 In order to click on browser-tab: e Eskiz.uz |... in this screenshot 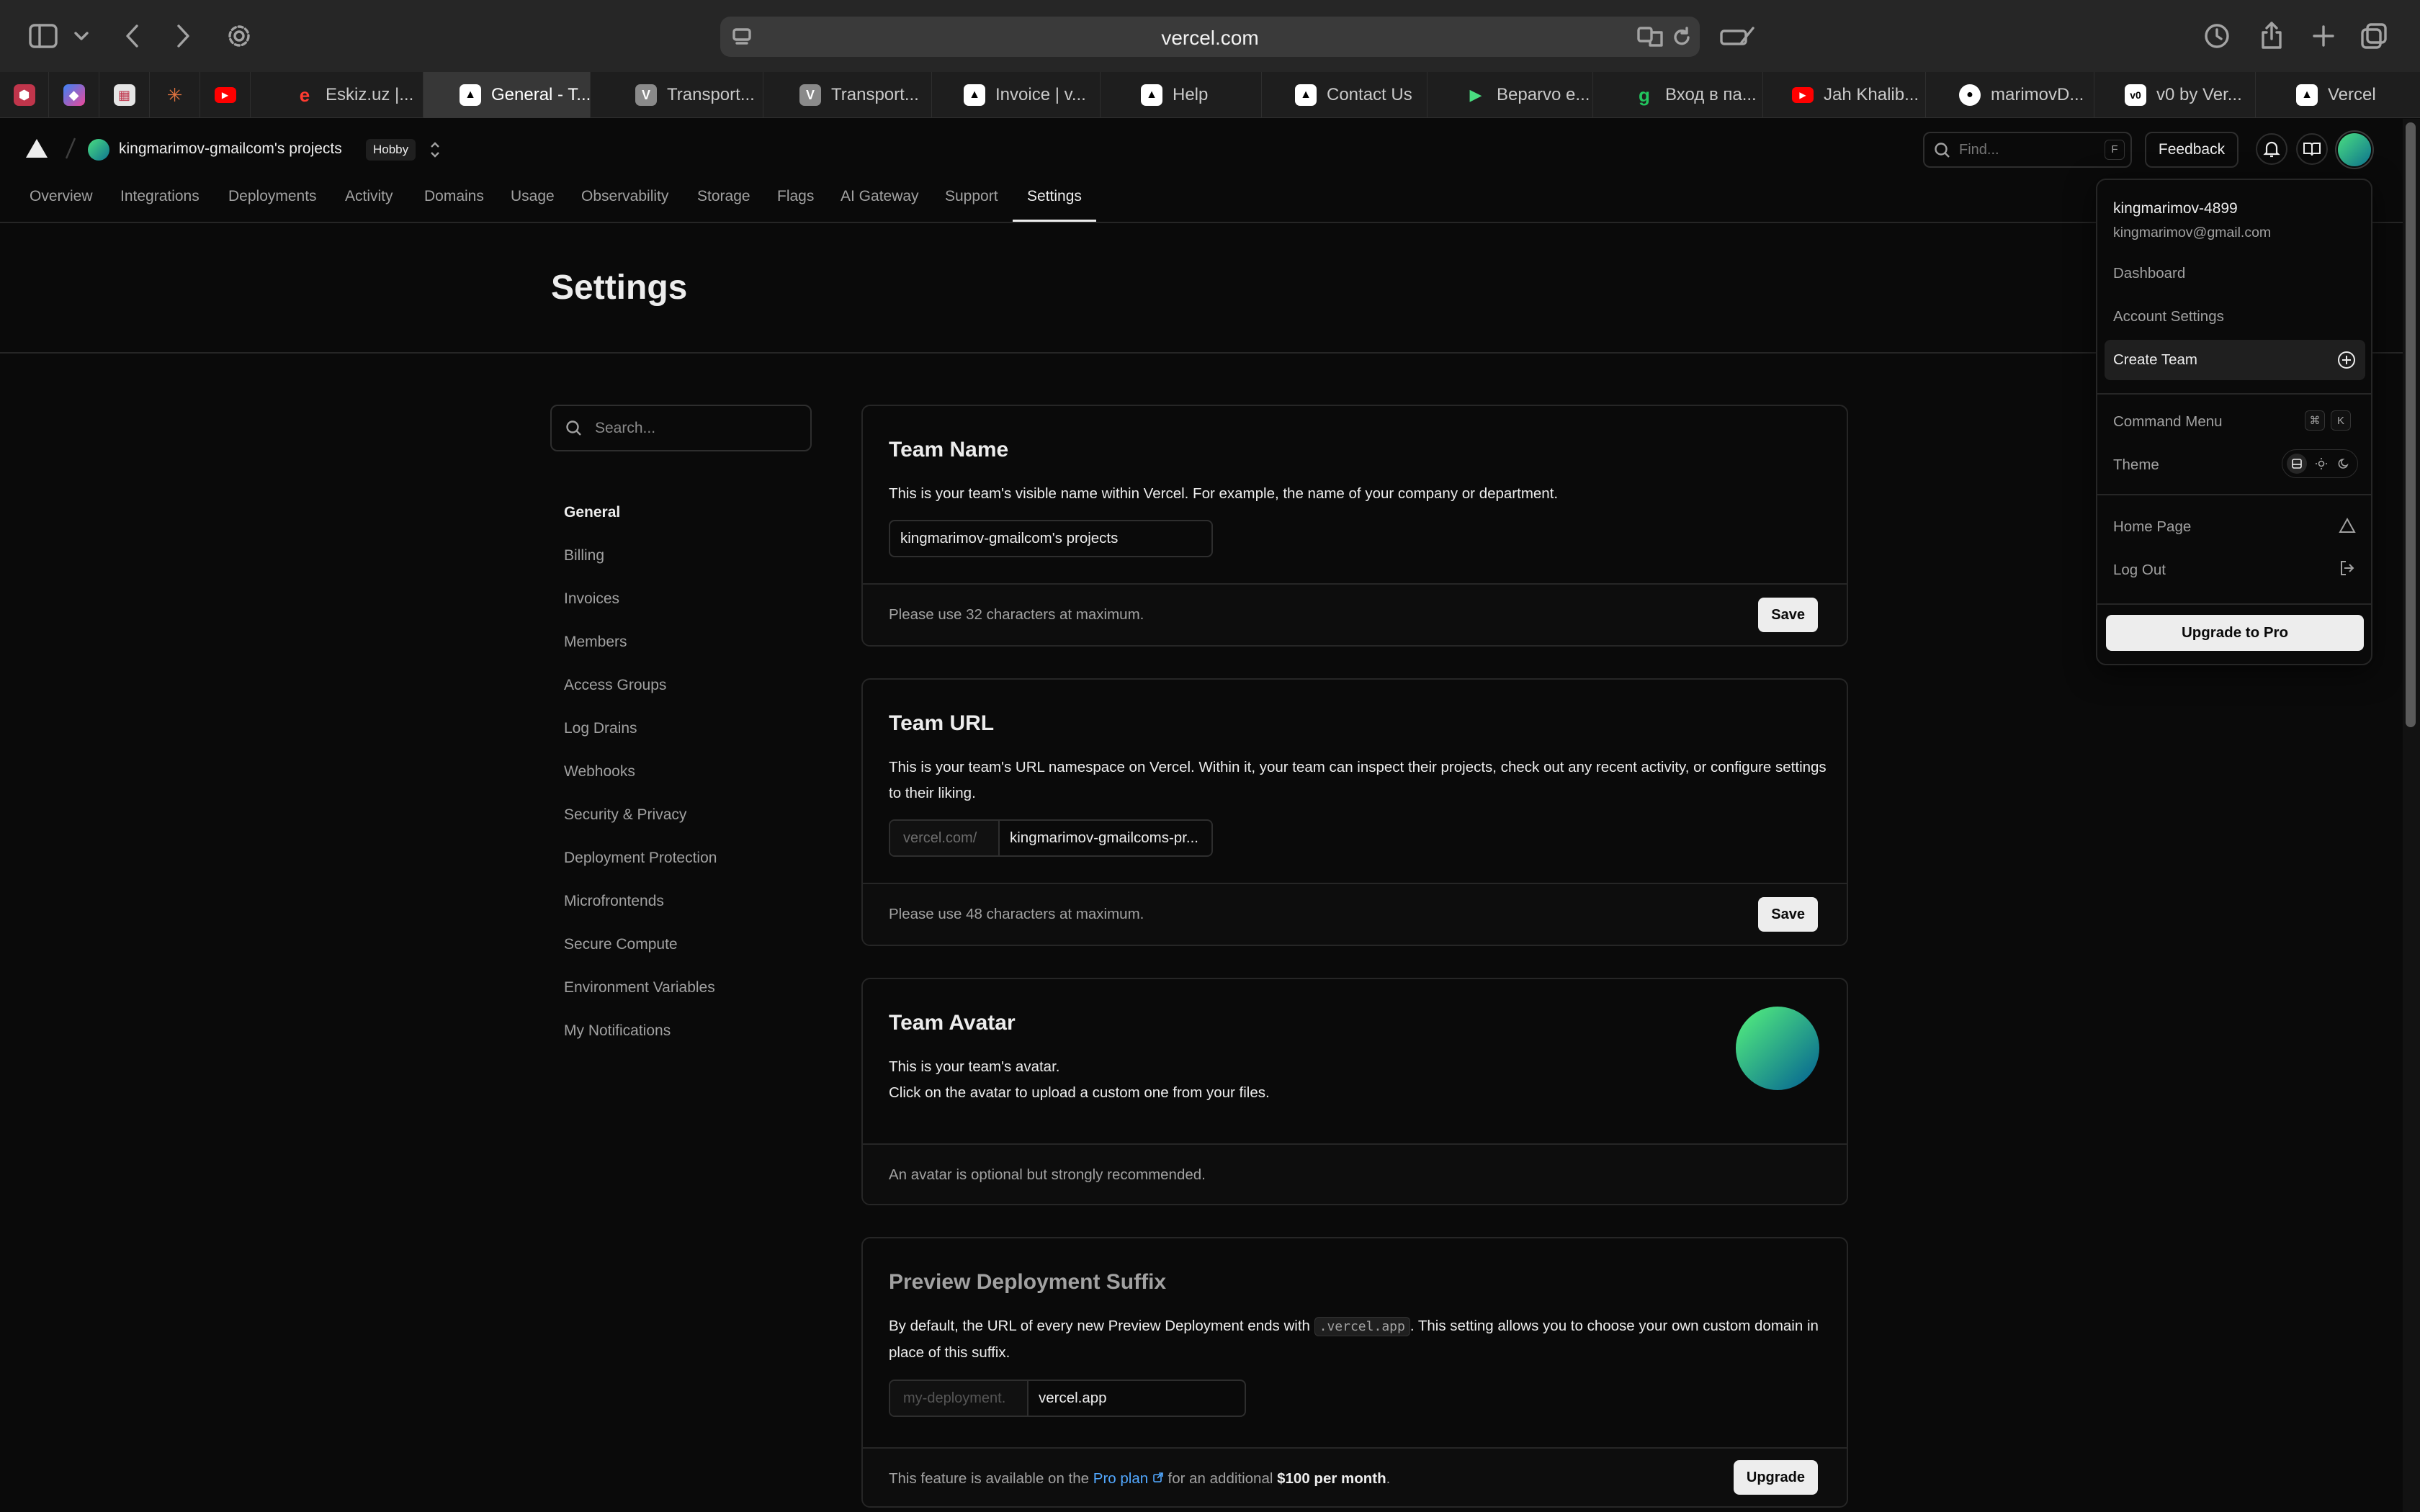, I will do `click(337, 95)`.